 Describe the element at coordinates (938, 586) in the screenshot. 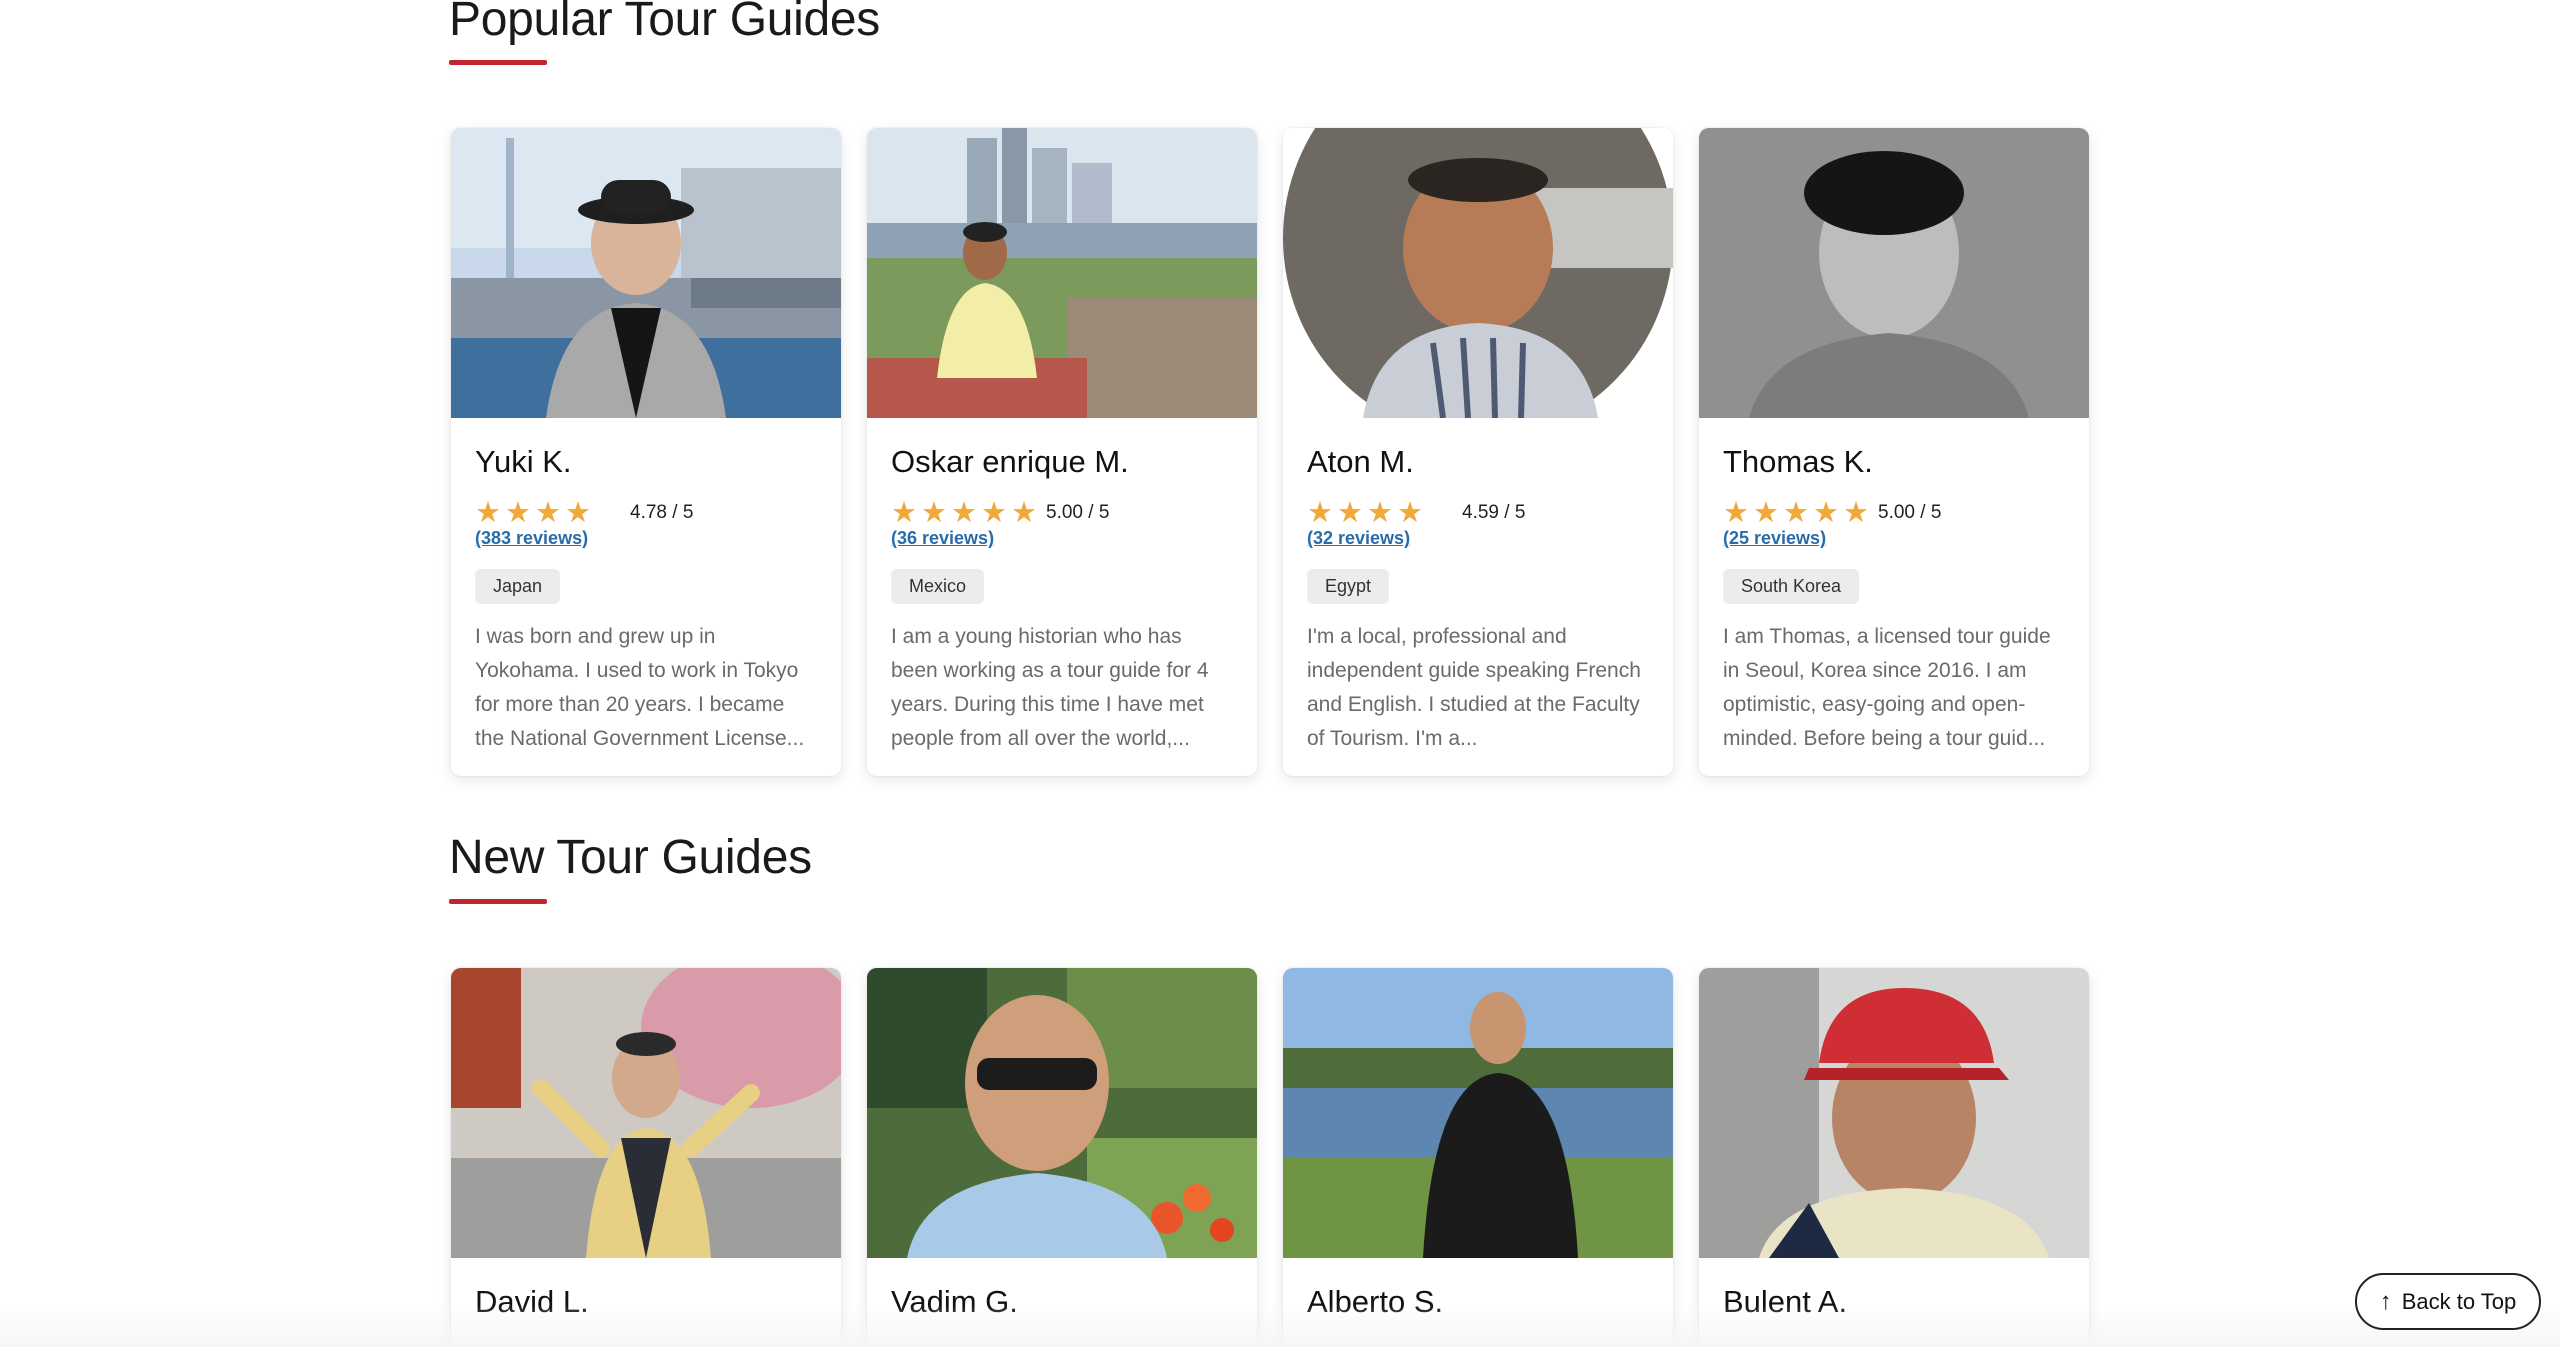

I see `country-tag: Mexico` at that location.